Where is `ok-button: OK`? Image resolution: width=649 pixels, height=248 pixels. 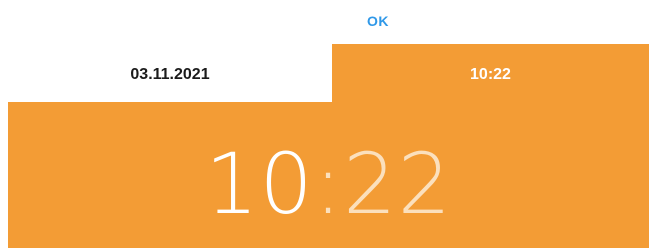 ok-button: OK is located at coordinates (378, 21).